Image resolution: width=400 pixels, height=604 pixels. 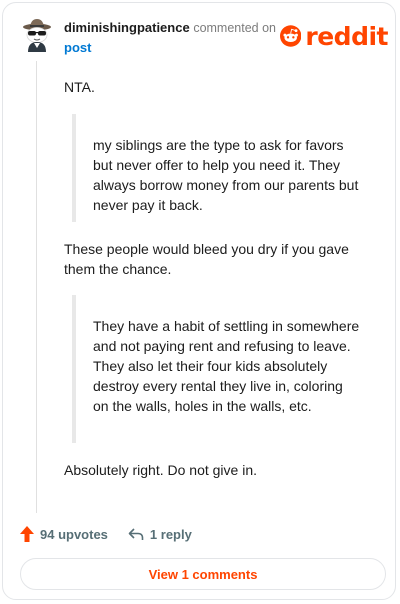 What do you see at coordinates (136, 534) in the screenshot?
I see `reply-icon` at bounding box center [136, 534].